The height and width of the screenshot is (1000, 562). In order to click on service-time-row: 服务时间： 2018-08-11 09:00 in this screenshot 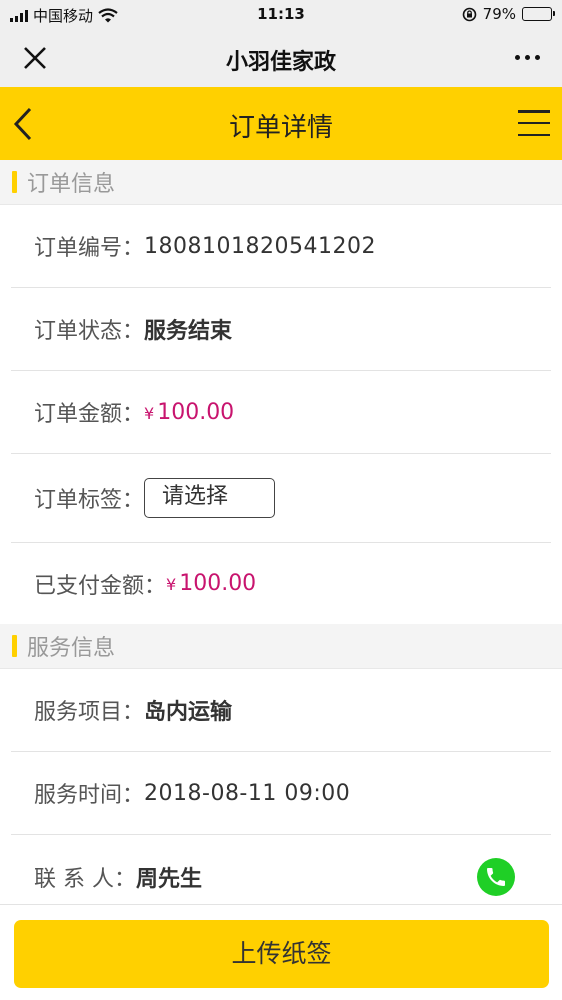, I will do `click(281, 793)`.